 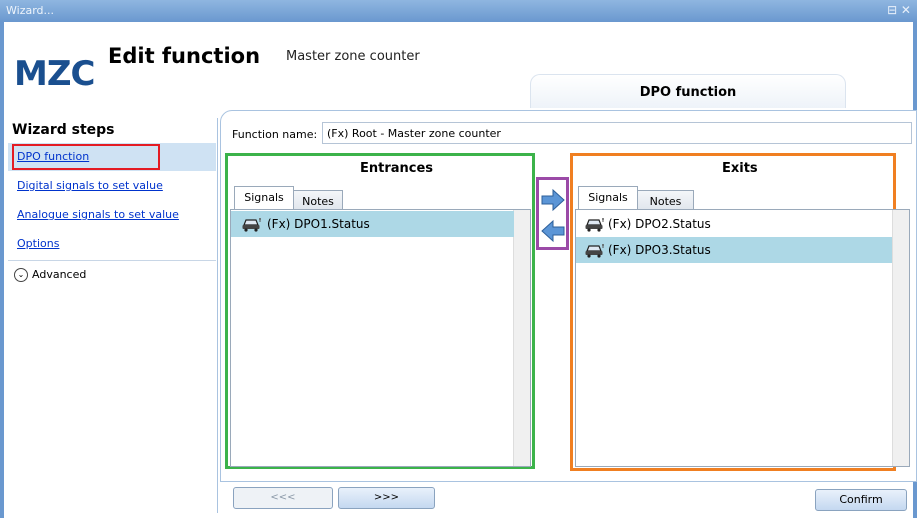 I want to click on arrow-right-icon, so click(x=553, y=200).